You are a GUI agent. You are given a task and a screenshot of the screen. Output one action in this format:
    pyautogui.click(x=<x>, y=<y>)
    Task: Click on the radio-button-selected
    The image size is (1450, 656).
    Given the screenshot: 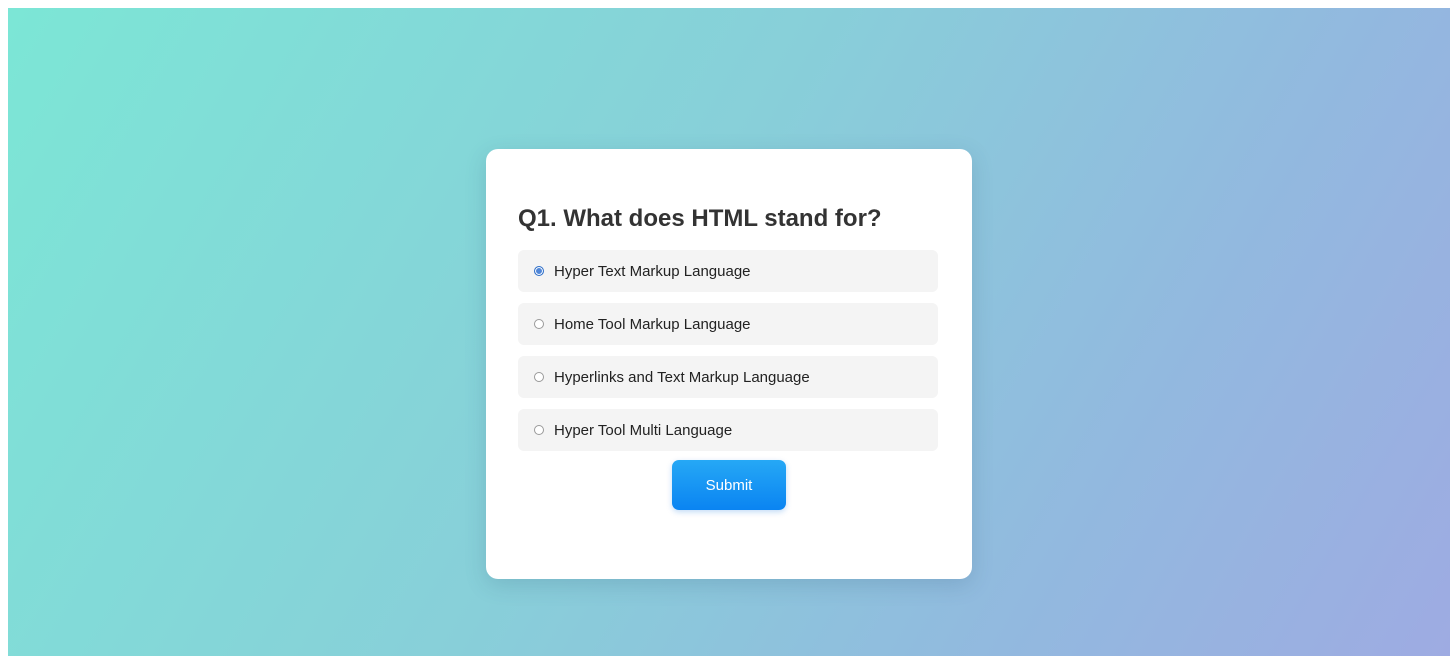 What is the action you would take?
    pyautogui.click(x=539, y=271)
    